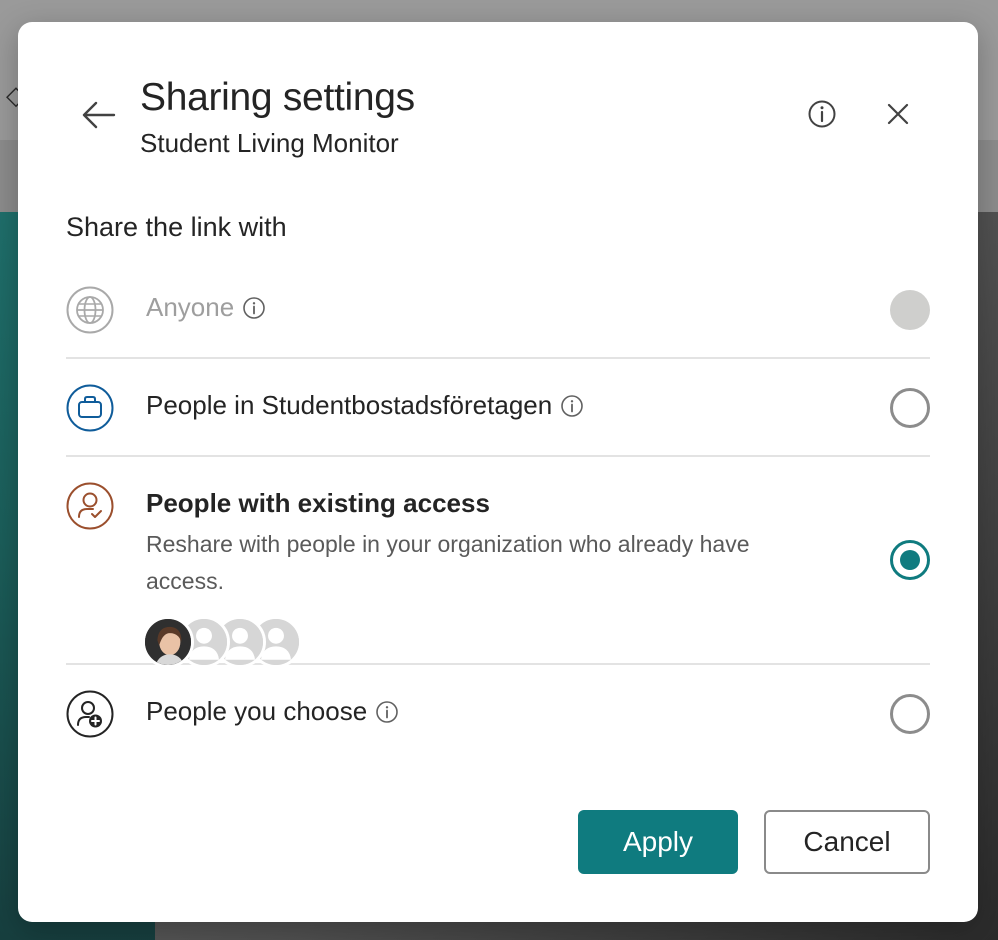  I want to click on apply-button: Apply, so click(658, 842).